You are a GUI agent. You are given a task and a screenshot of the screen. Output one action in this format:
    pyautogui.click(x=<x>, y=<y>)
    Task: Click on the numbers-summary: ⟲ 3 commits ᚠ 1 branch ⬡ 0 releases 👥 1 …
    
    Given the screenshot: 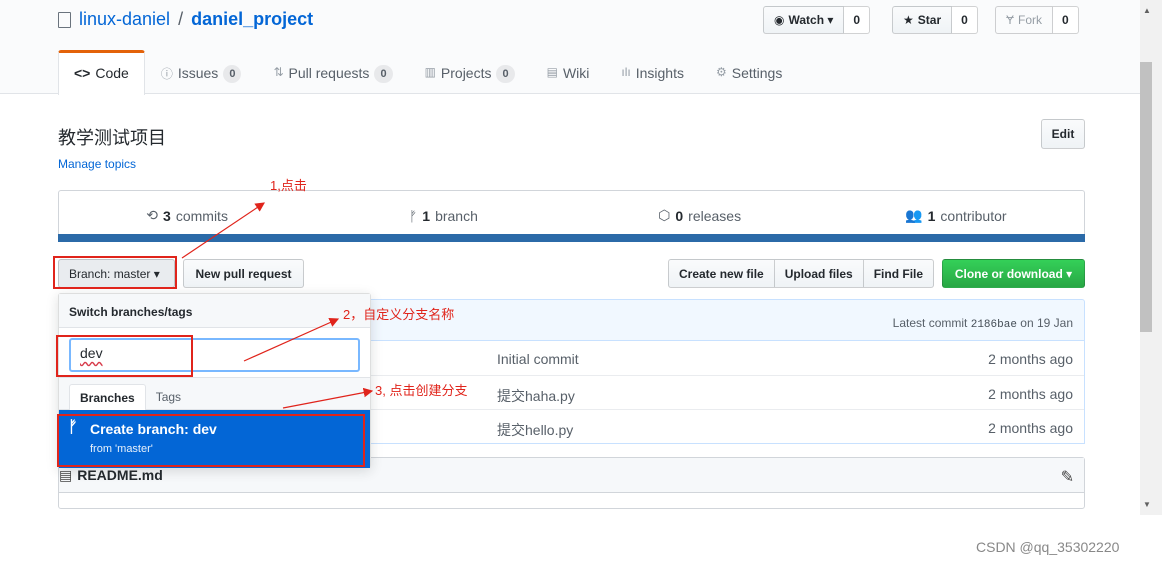 What is the action you would take?
    pyautogui.click(x=571, y=215)
    